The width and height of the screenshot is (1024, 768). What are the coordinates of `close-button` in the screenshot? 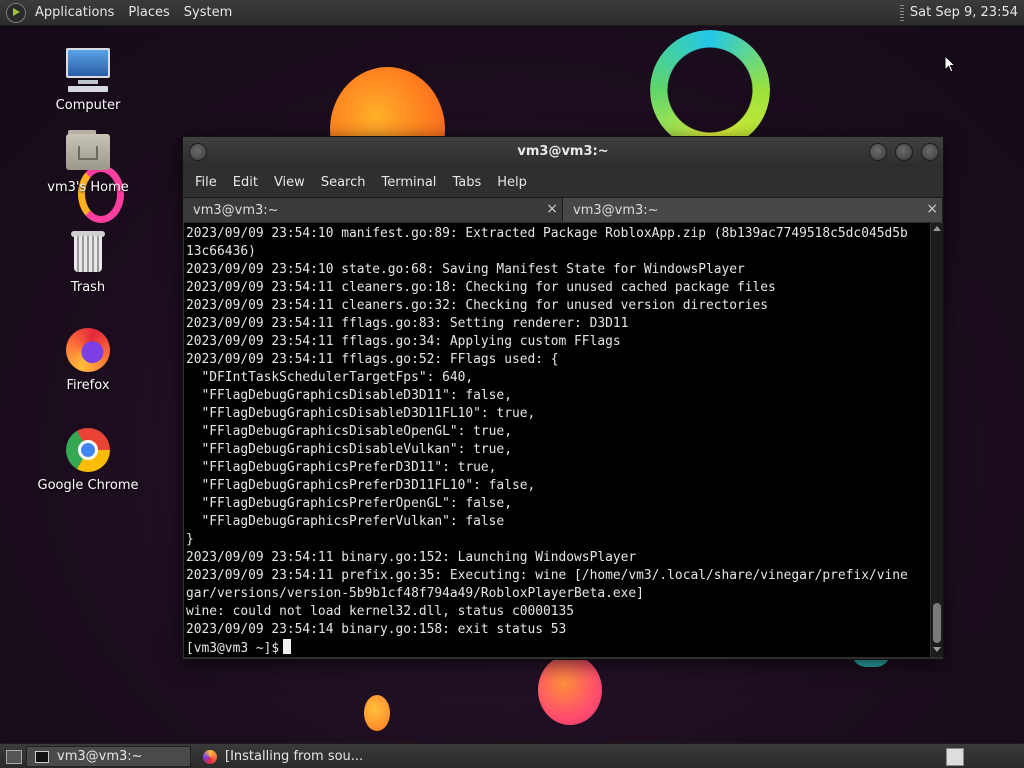 It's located at (930, 152).